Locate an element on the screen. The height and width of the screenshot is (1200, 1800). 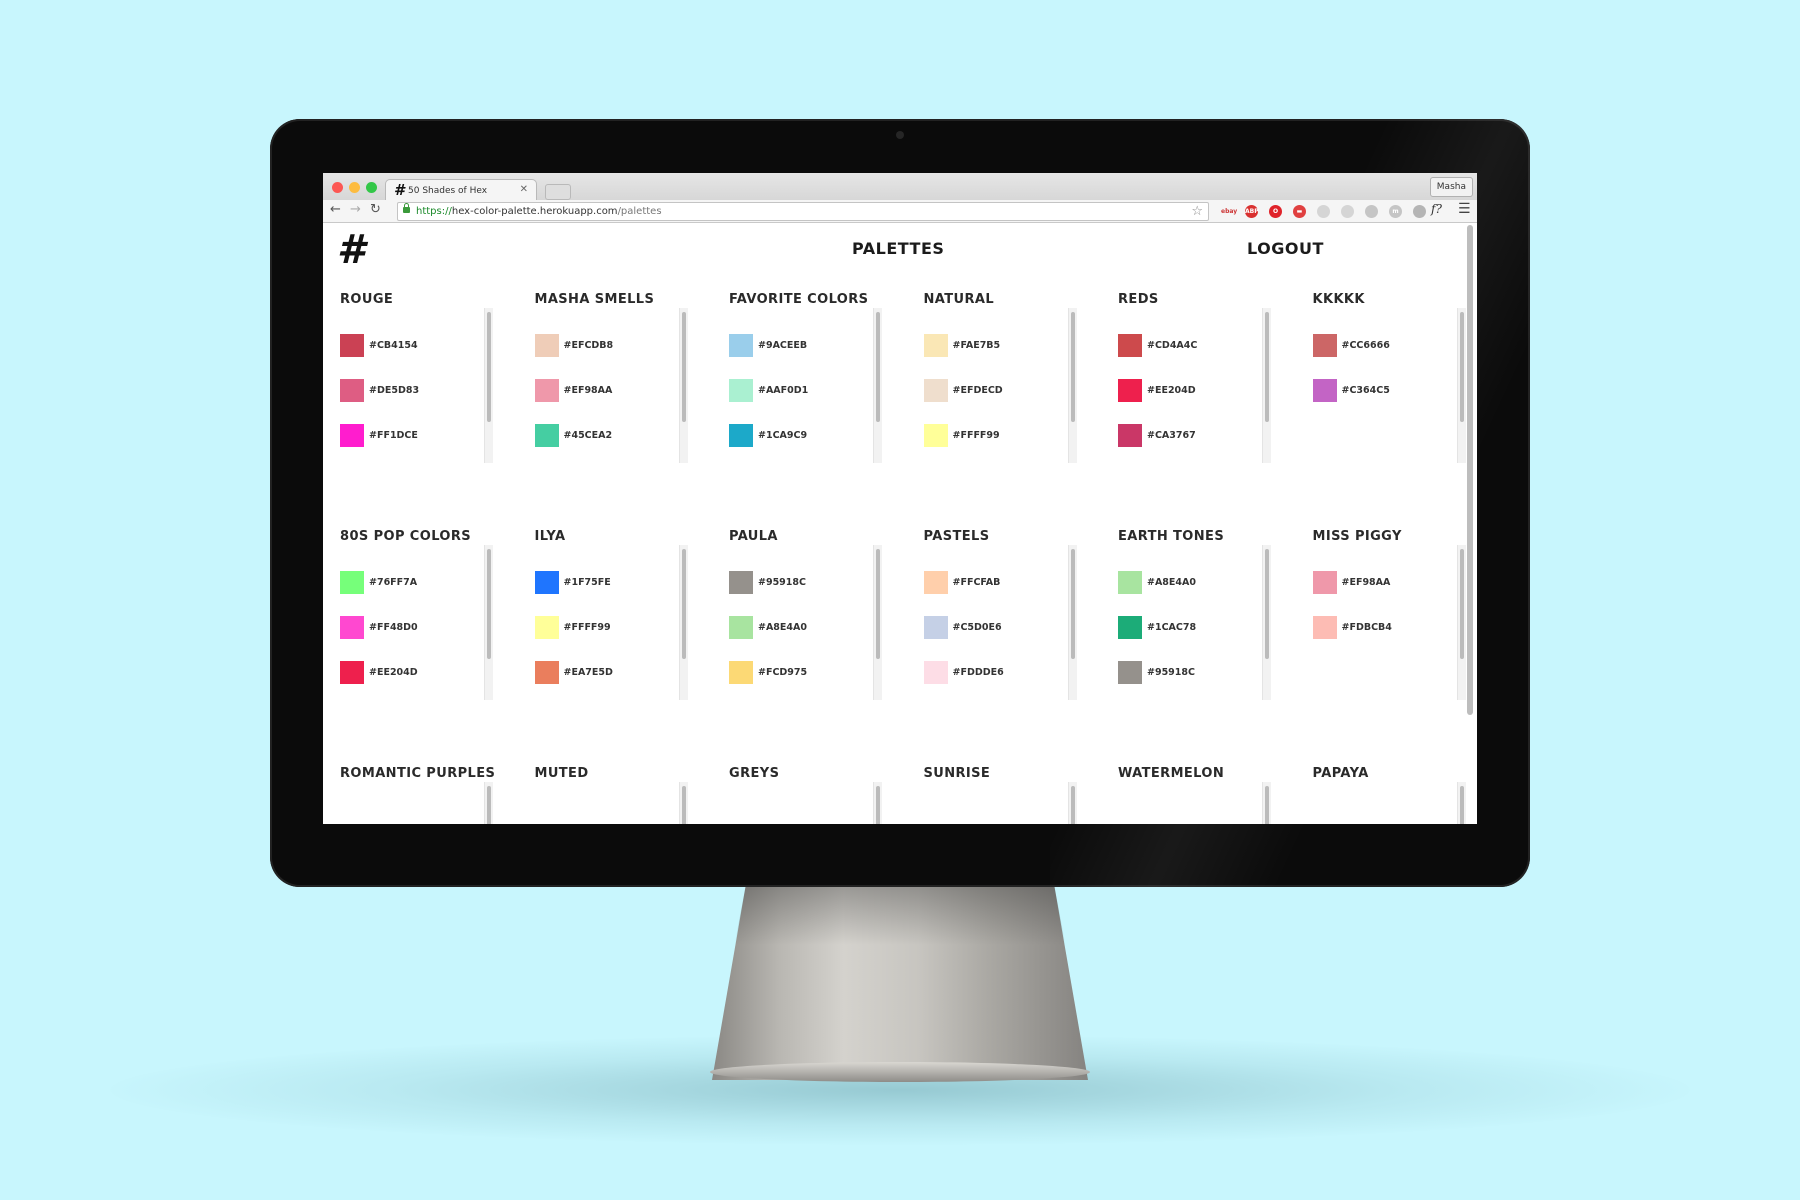
extension-angular-icon is located at coordinates (1371, 211).